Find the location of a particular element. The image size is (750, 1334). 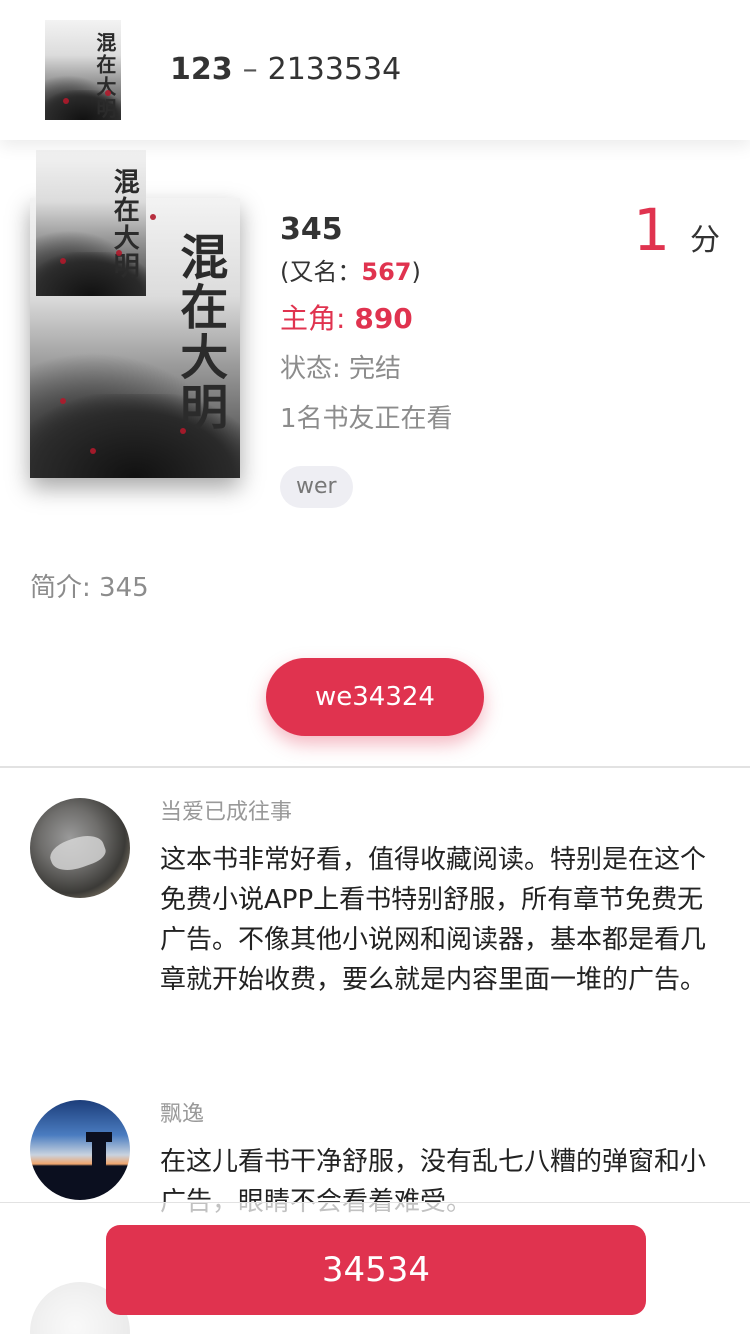

score-value: 1 is located at coordinates (651, 230).